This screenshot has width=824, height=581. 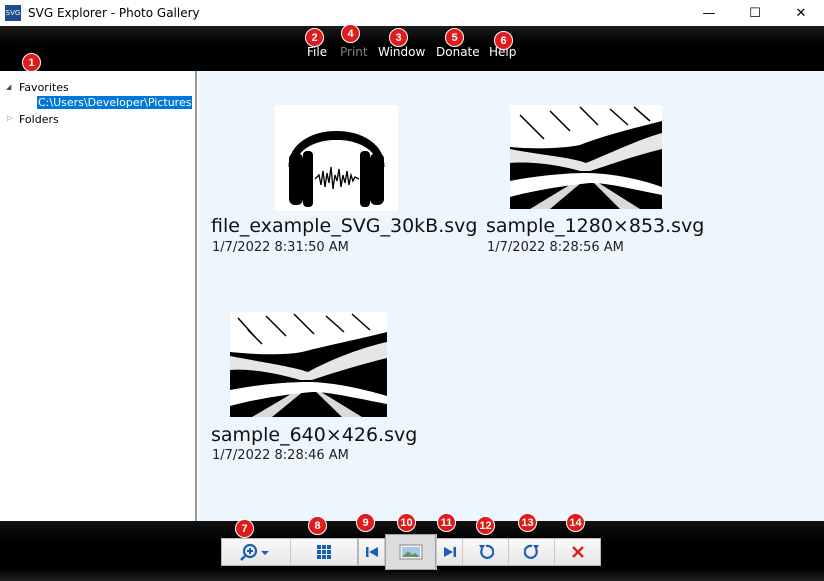 I want to click on rotate-right-icon, so click(x=531, y=551).